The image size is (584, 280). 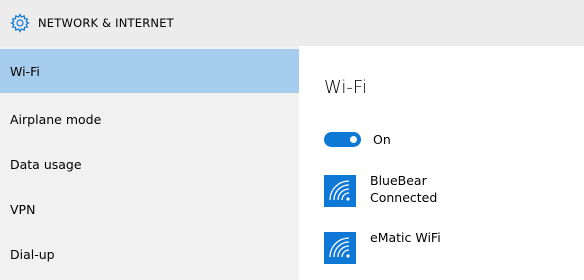 What do you see at coordinates (149, 209) in the screenshot?
I see `sidebar-item-vpn: VPN` at bounding box center [149, 209].